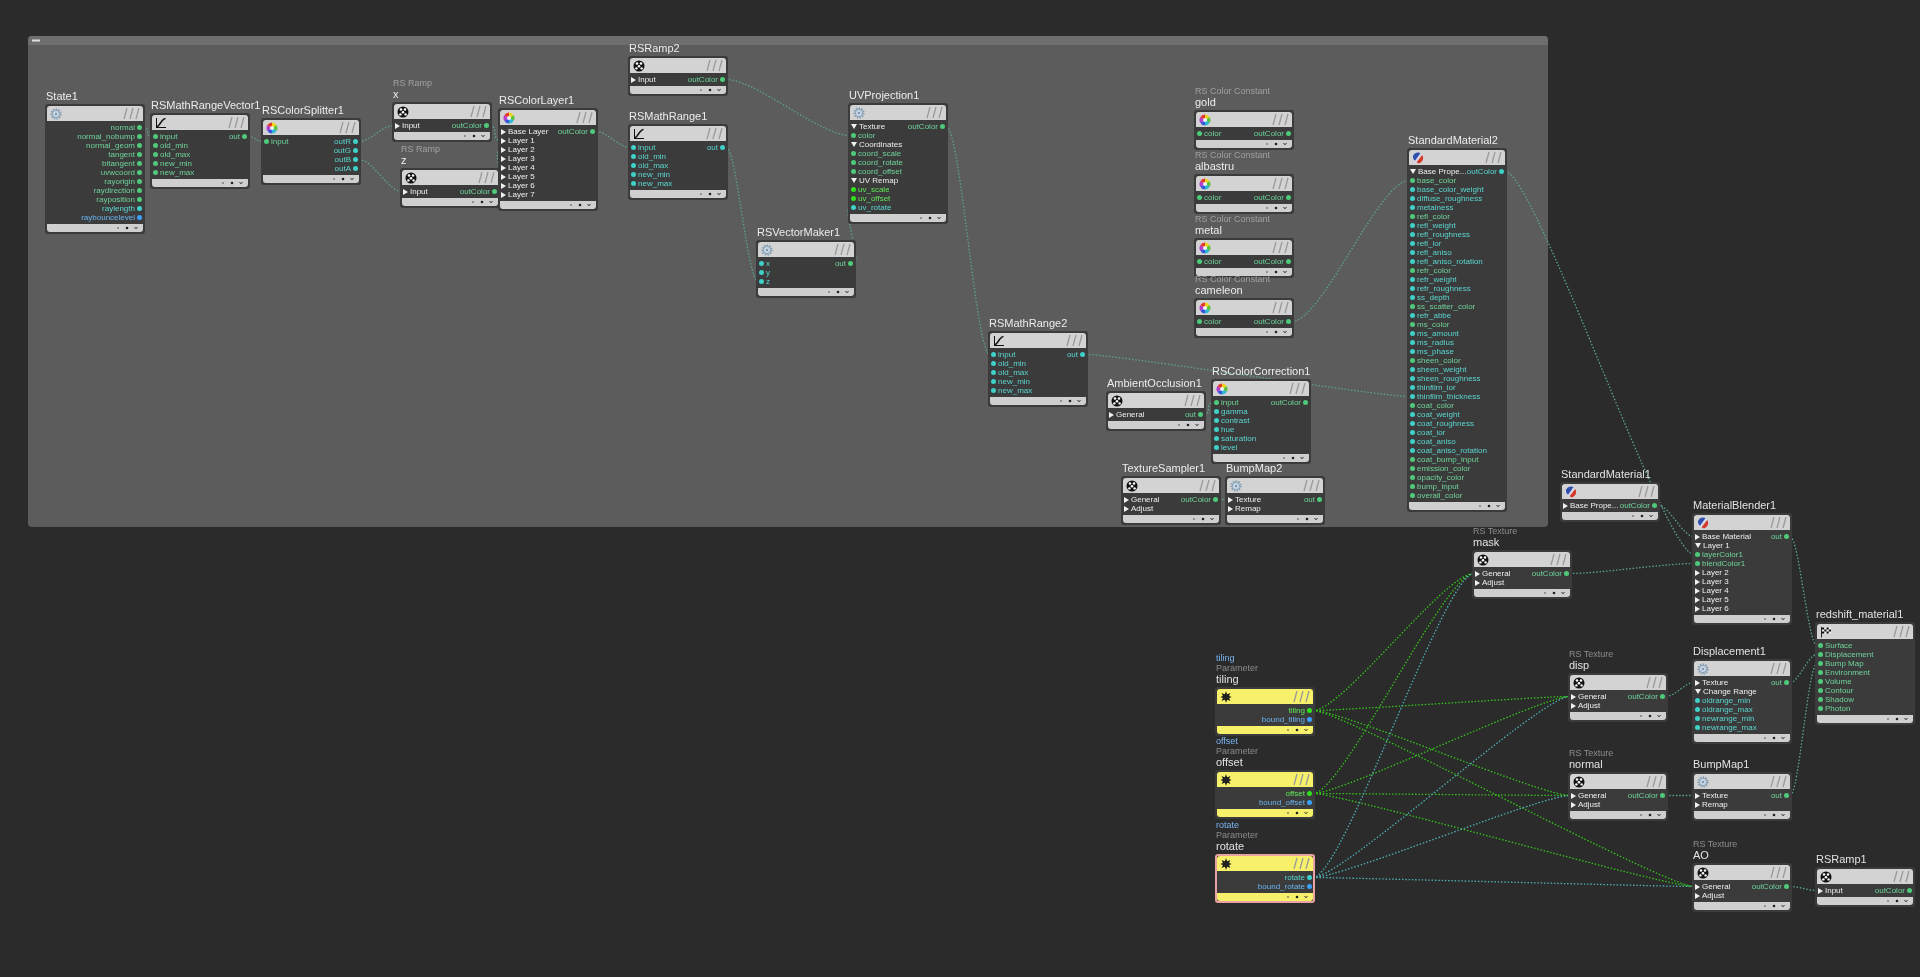 The width and height of the screenshot is (1920, 977). What do you see at coordinates (1265, 794) in the screenshot?
I see `node-card: offset bound_offset` at bounding box center [1265, 794].